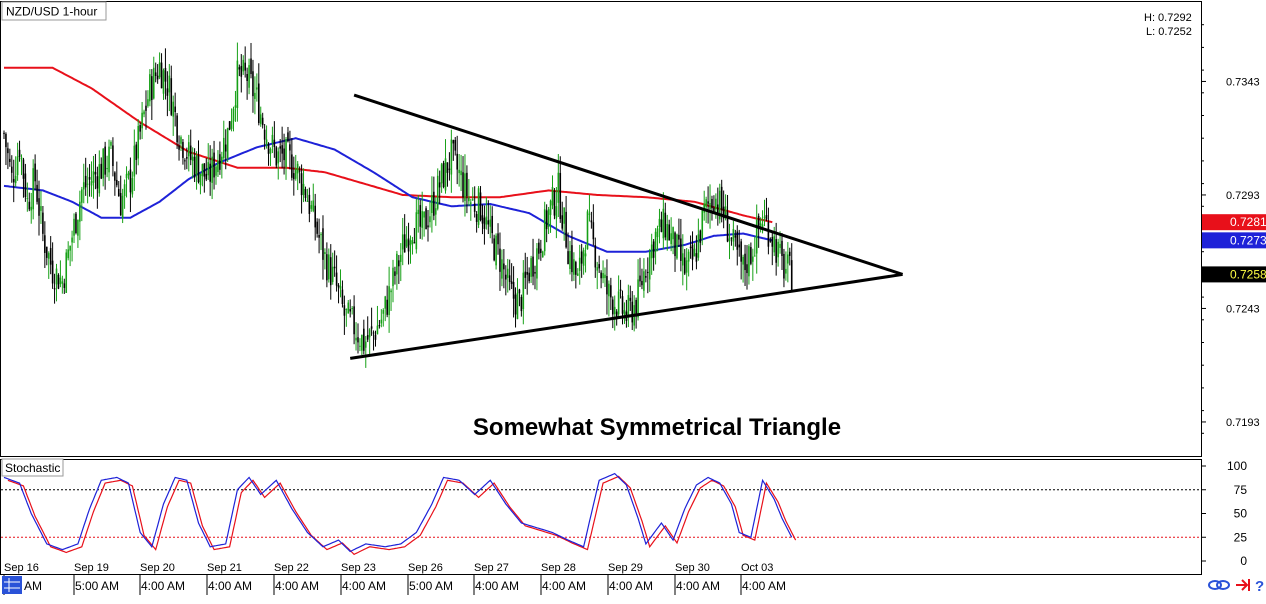 This screenshot has width=1266, height=604. Describe the element at coordinates (33, 586) in the screenshot. I see `time-label-hour: AM` at that location.